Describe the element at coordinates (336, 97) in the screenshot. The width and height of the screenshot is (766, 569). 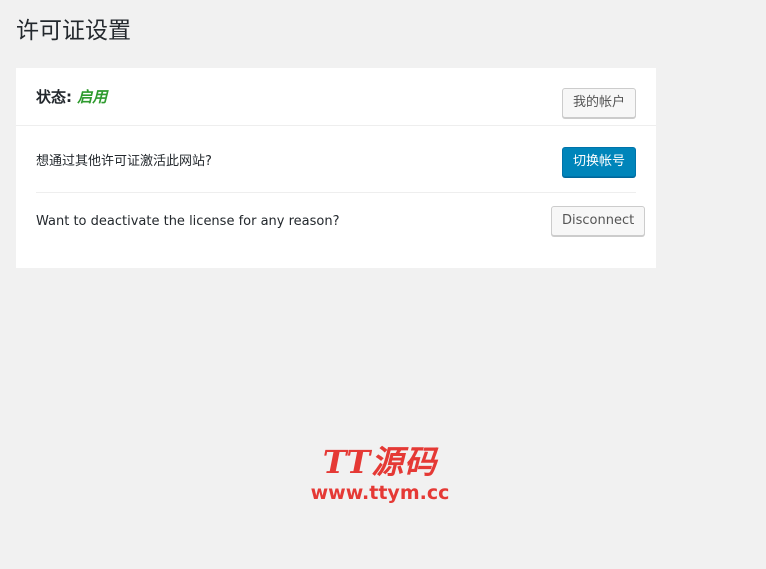
I see `license-card-header: 状态: 启用 我的帐户` at that location.